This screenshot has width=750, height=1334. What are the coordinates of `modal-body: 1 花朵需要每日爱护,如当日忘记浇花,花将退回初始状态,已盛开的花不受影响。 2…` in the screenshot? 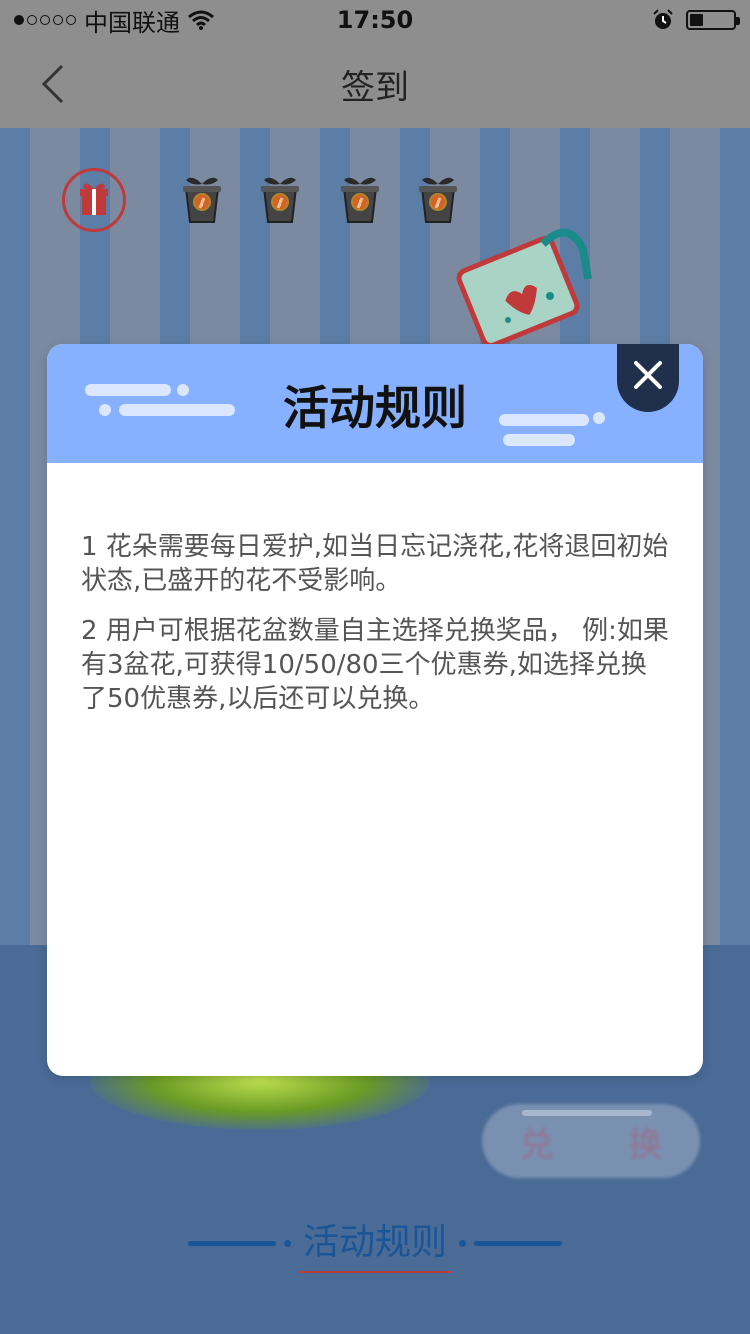 It's located at (376, 631).